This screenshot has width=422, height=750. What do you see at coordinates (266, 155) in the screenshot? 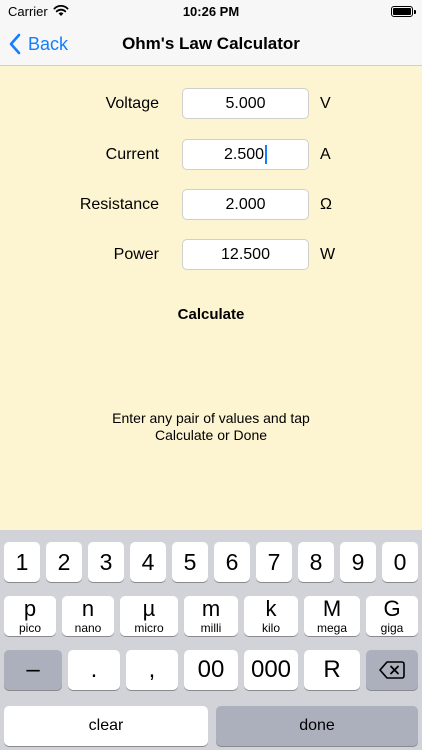
I see `text-cursor` at bounding box center [266, 155].